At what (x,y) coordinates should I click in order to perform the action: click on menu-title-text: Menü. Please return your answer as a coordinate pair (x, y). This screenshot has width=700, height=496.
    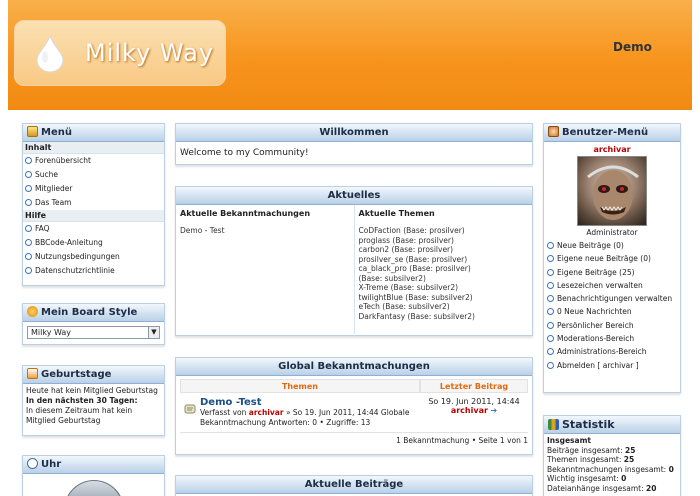
    Looking at the image, I should click on (56, 132).